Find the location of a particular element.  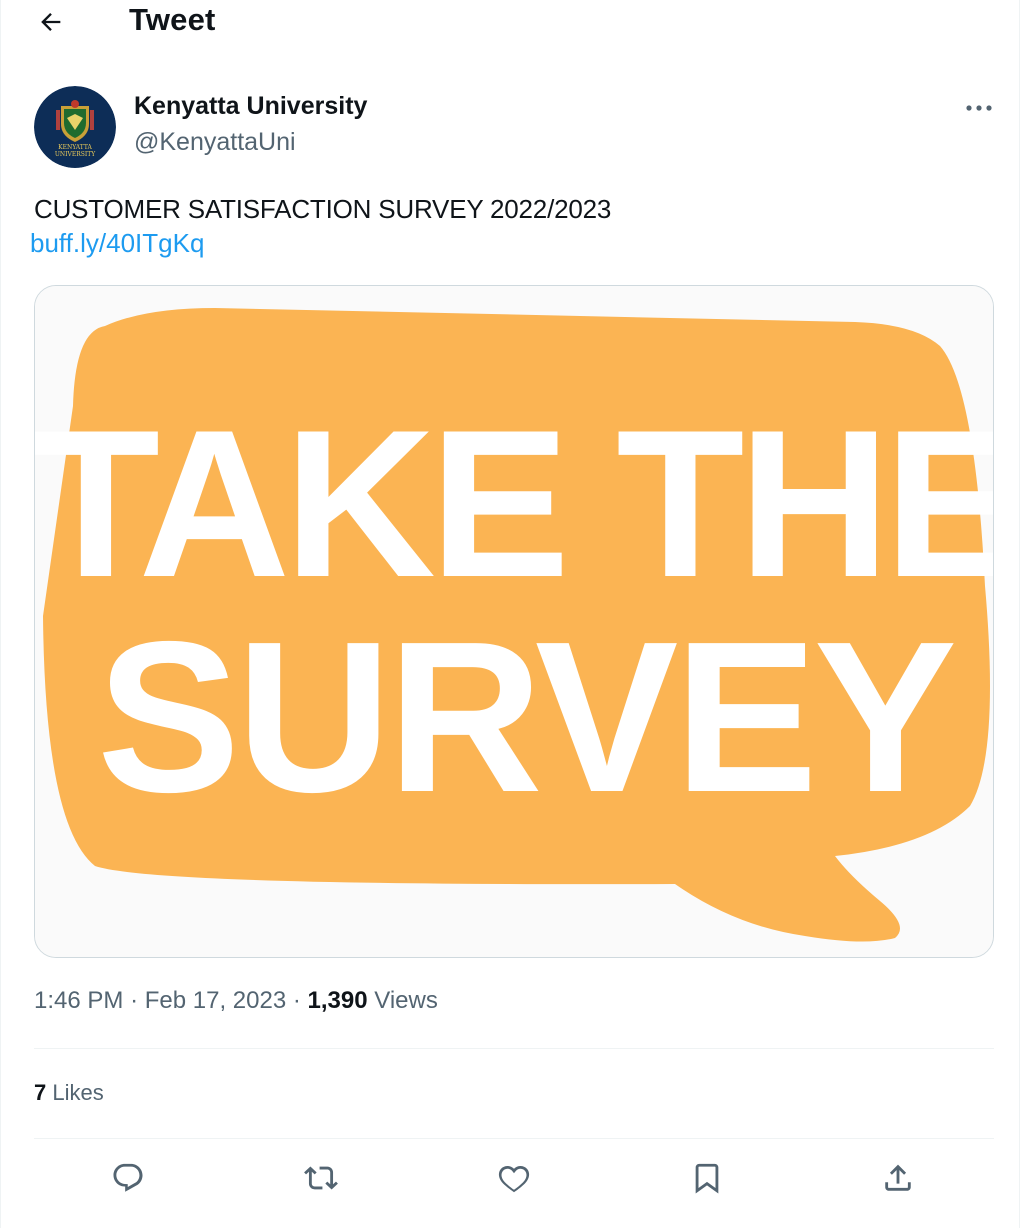

university-crest-logo: KENYATTA UNIVERSITY is located at coordinates (75, 127).